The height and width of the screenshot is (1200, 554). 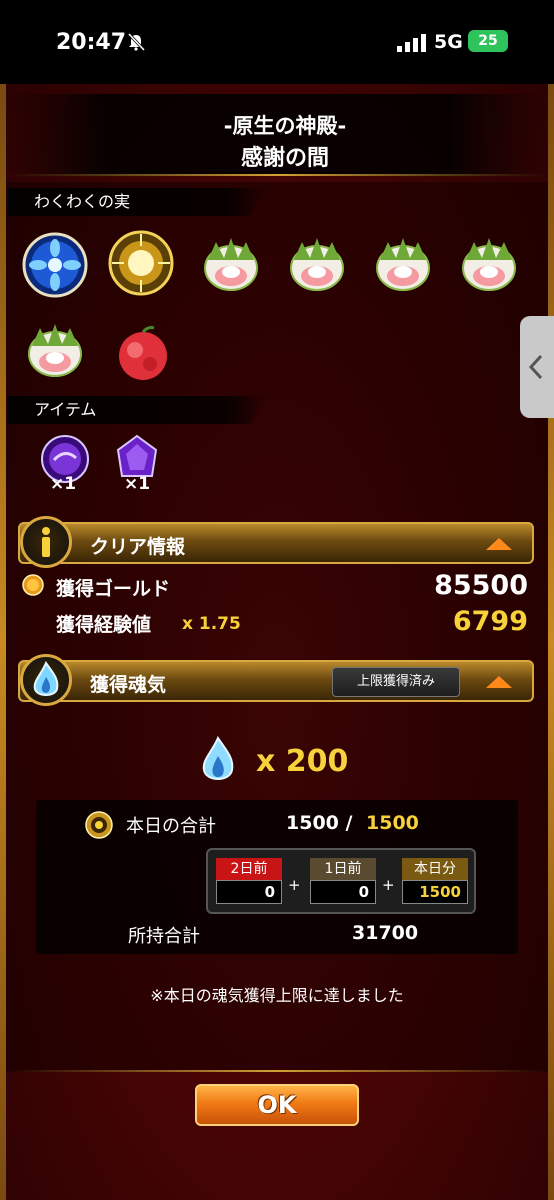 What do you see at coordinates (138, 547) in the screenshot?
I see `clear-info-title: クリア情報` at bounding box center [138, 547].